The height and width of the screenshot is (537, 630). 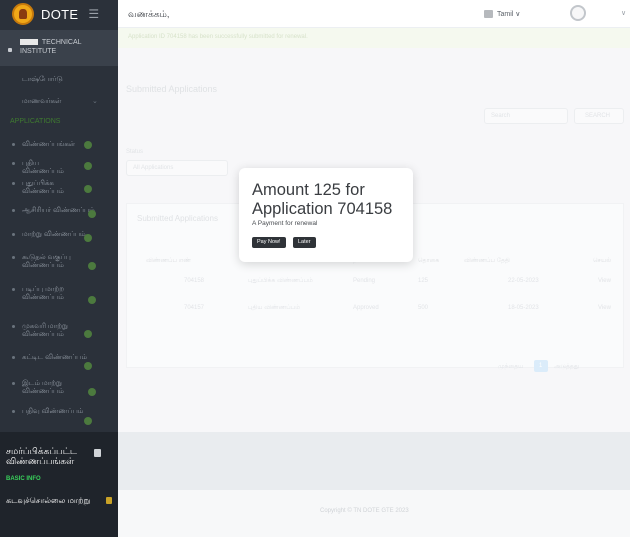 What do you see at coordinates (488, 14) in the screenshot?
I see `language-icon` at bounding box center [488, 14].